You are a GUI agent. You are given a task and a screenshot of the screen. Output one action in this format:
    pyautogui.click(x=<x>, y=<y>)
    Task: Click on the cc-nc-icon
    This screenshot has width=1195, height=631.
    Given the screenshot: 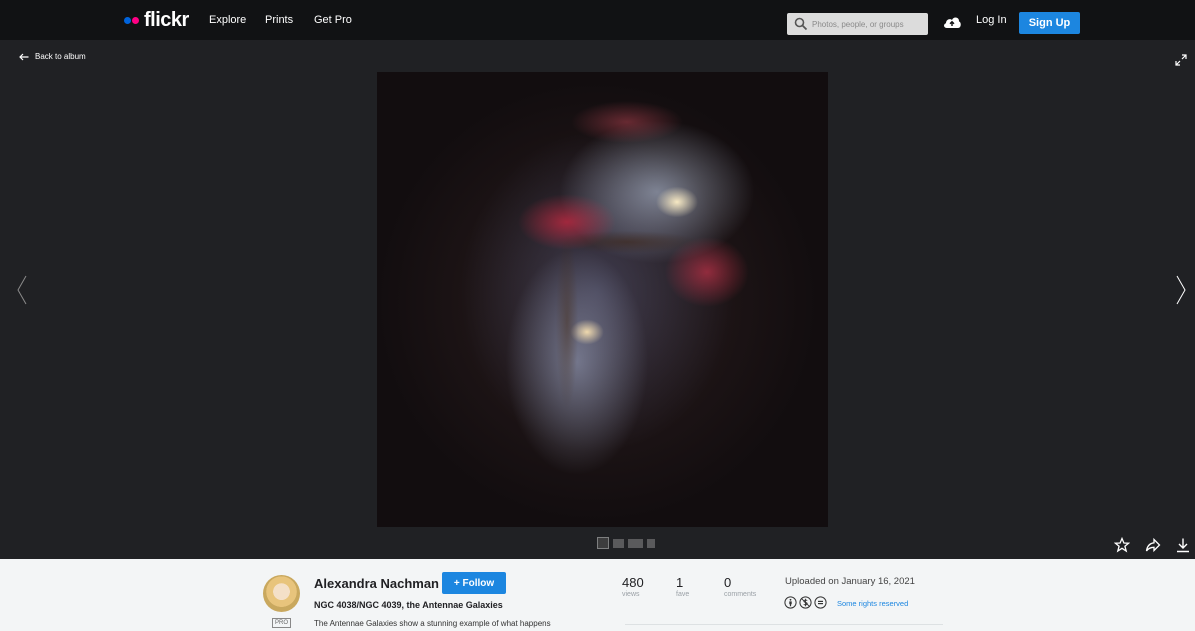 What is the action you would take?
    pyautogui.click(x=805, y=602)
    